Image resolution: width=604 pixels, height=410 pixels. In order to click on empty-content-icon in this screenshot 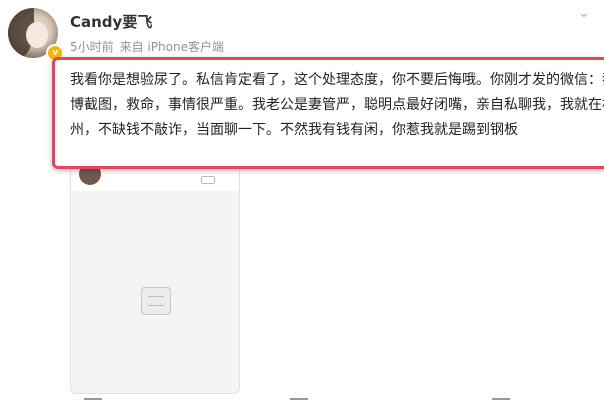, I will do `click(156, 301)`.